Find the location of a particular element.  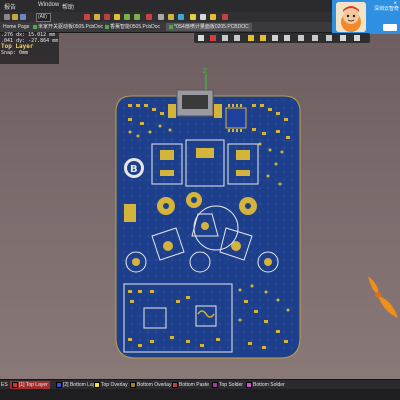

cursor-icon is located at coordinates (383, 297).